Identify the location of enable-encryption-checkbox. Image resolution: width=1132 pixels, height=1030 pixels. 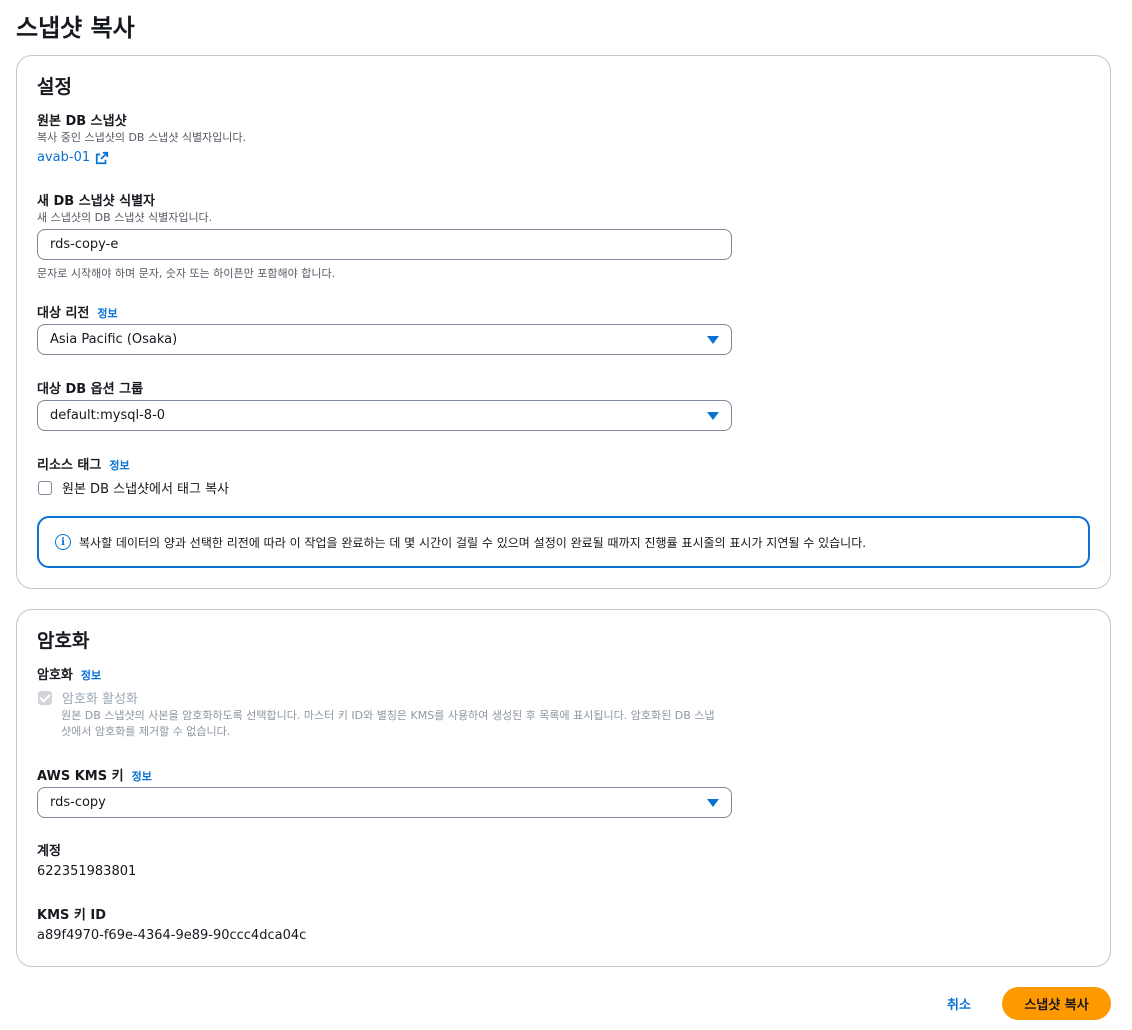
(45, 697).